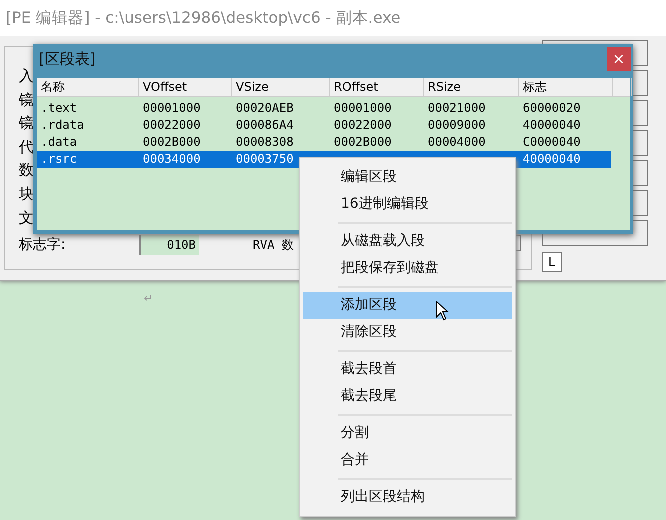 This screenshot has width=666, height=520. What do you see at coordinates (59, 159) in the screenshot?
I see `table-cell-text: .rsrc` at bounding box center [59, 159].